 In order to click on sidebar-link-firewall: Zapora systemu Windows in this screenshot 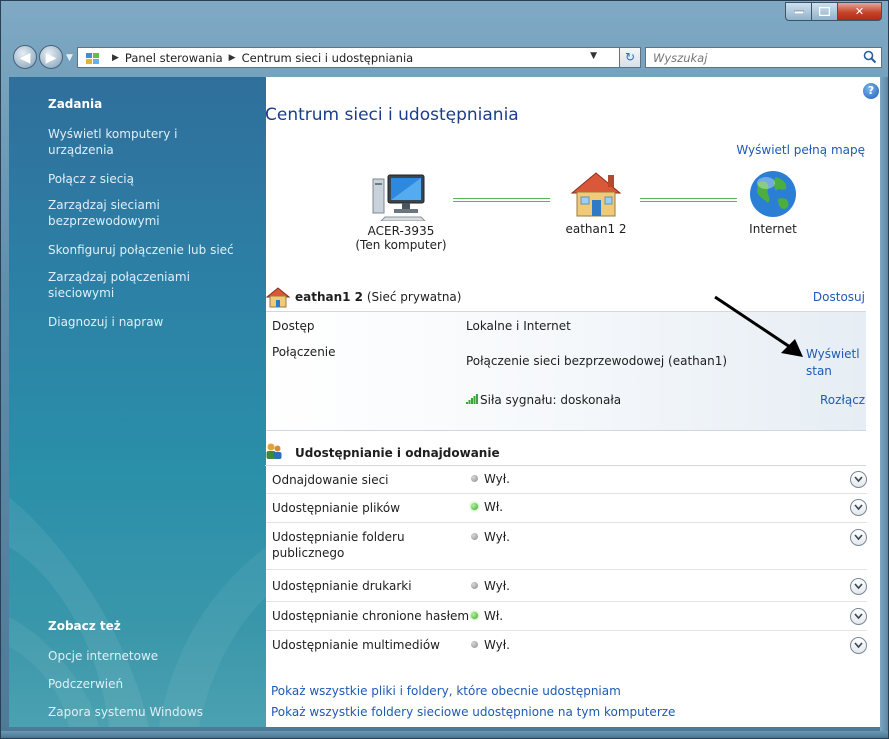, I will do `click(153, 712)`.